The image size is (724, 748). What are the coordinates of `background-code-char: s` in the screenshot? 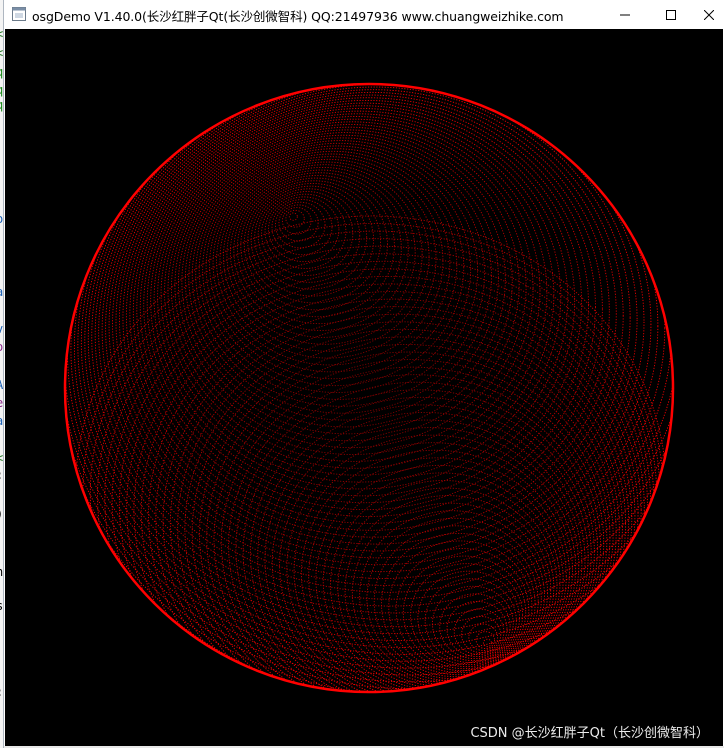 It's located at (1, 606).